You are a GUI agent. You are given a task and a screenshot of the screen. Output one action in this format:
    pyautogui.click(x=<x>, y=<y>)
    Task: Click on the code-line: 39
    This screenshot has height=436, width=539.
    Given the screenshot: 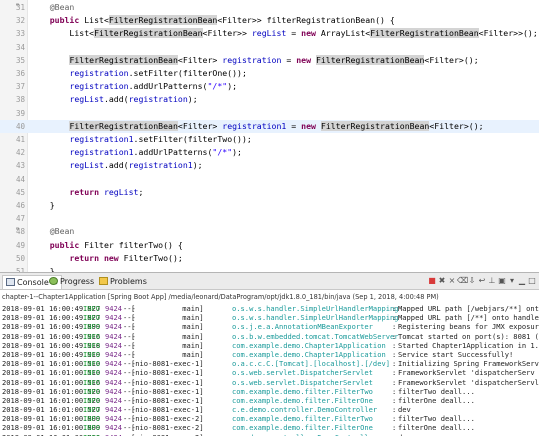 What is the action you would take?
    pyautogui.click(x=269, y=113)
    